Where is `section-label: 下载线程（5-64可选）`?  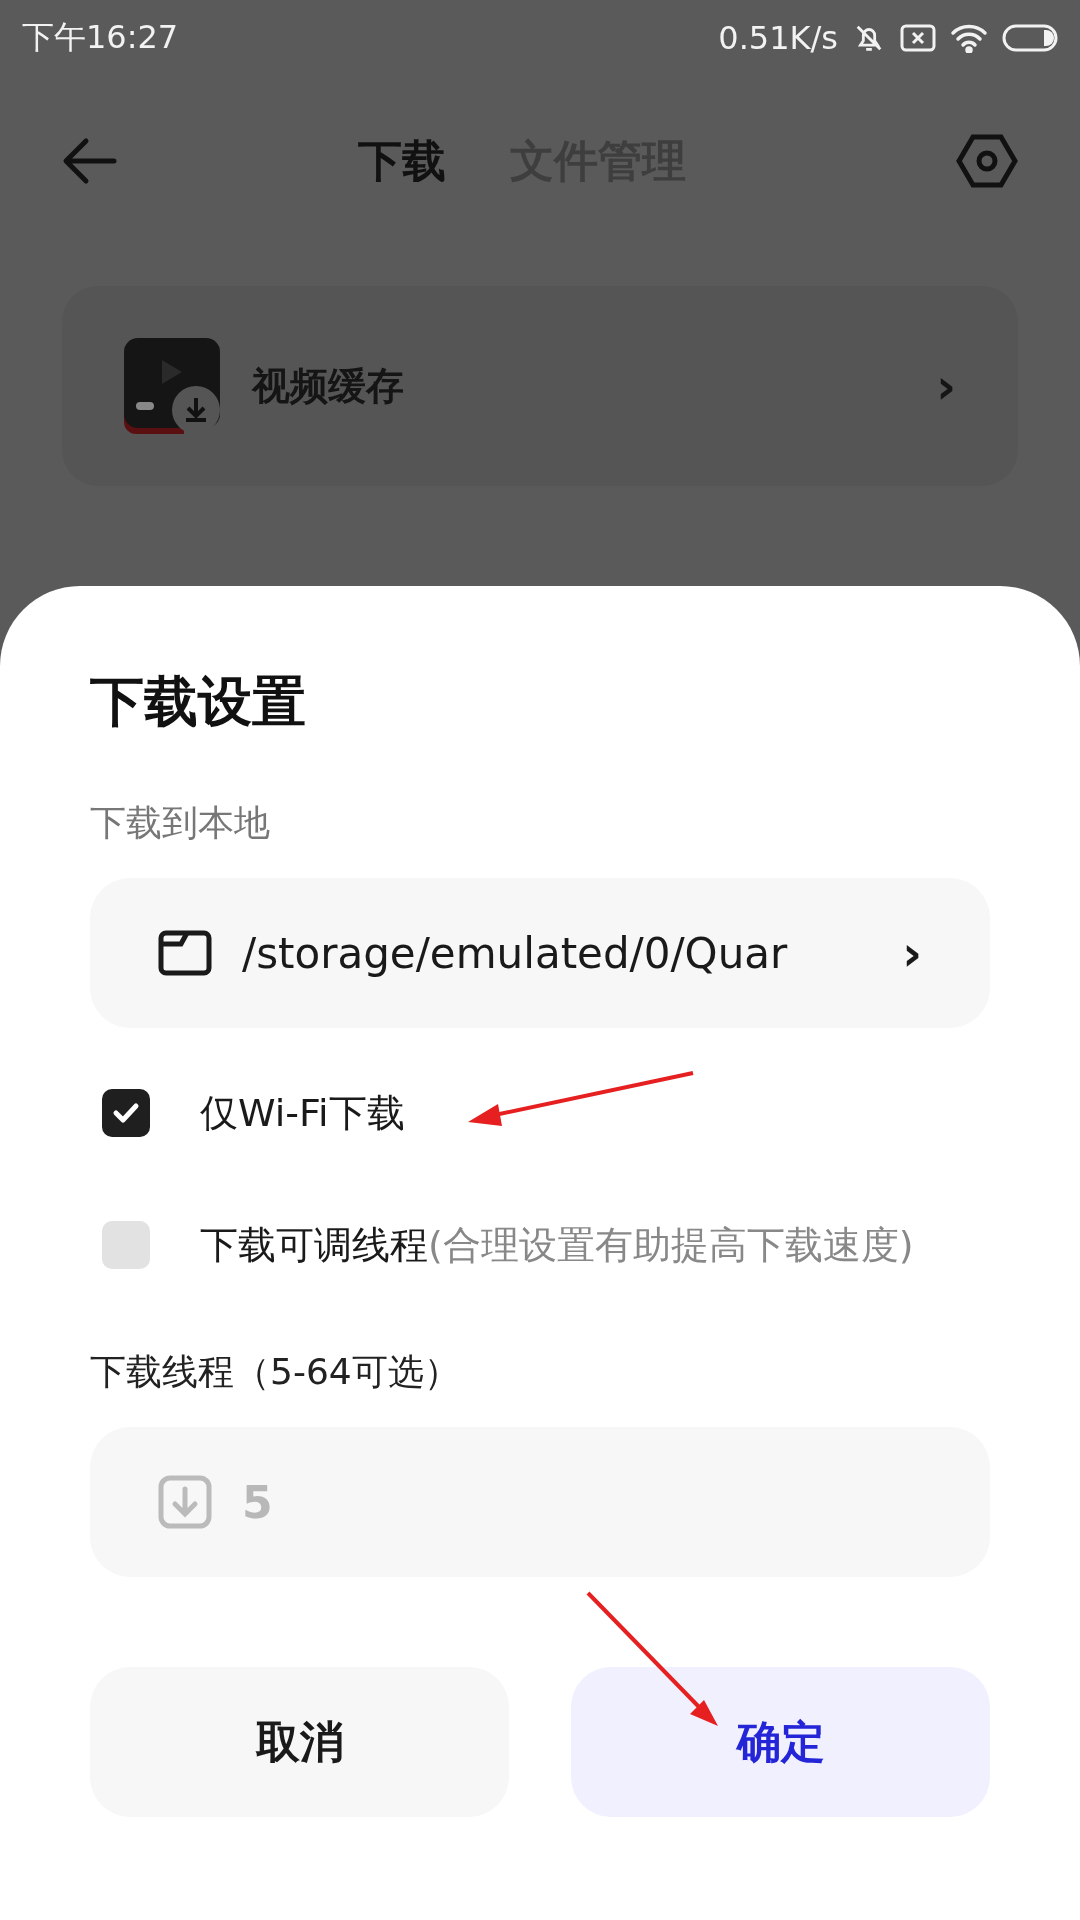
section-label: 下载线程（5-64可选） is located at coordinates (275, 1372).